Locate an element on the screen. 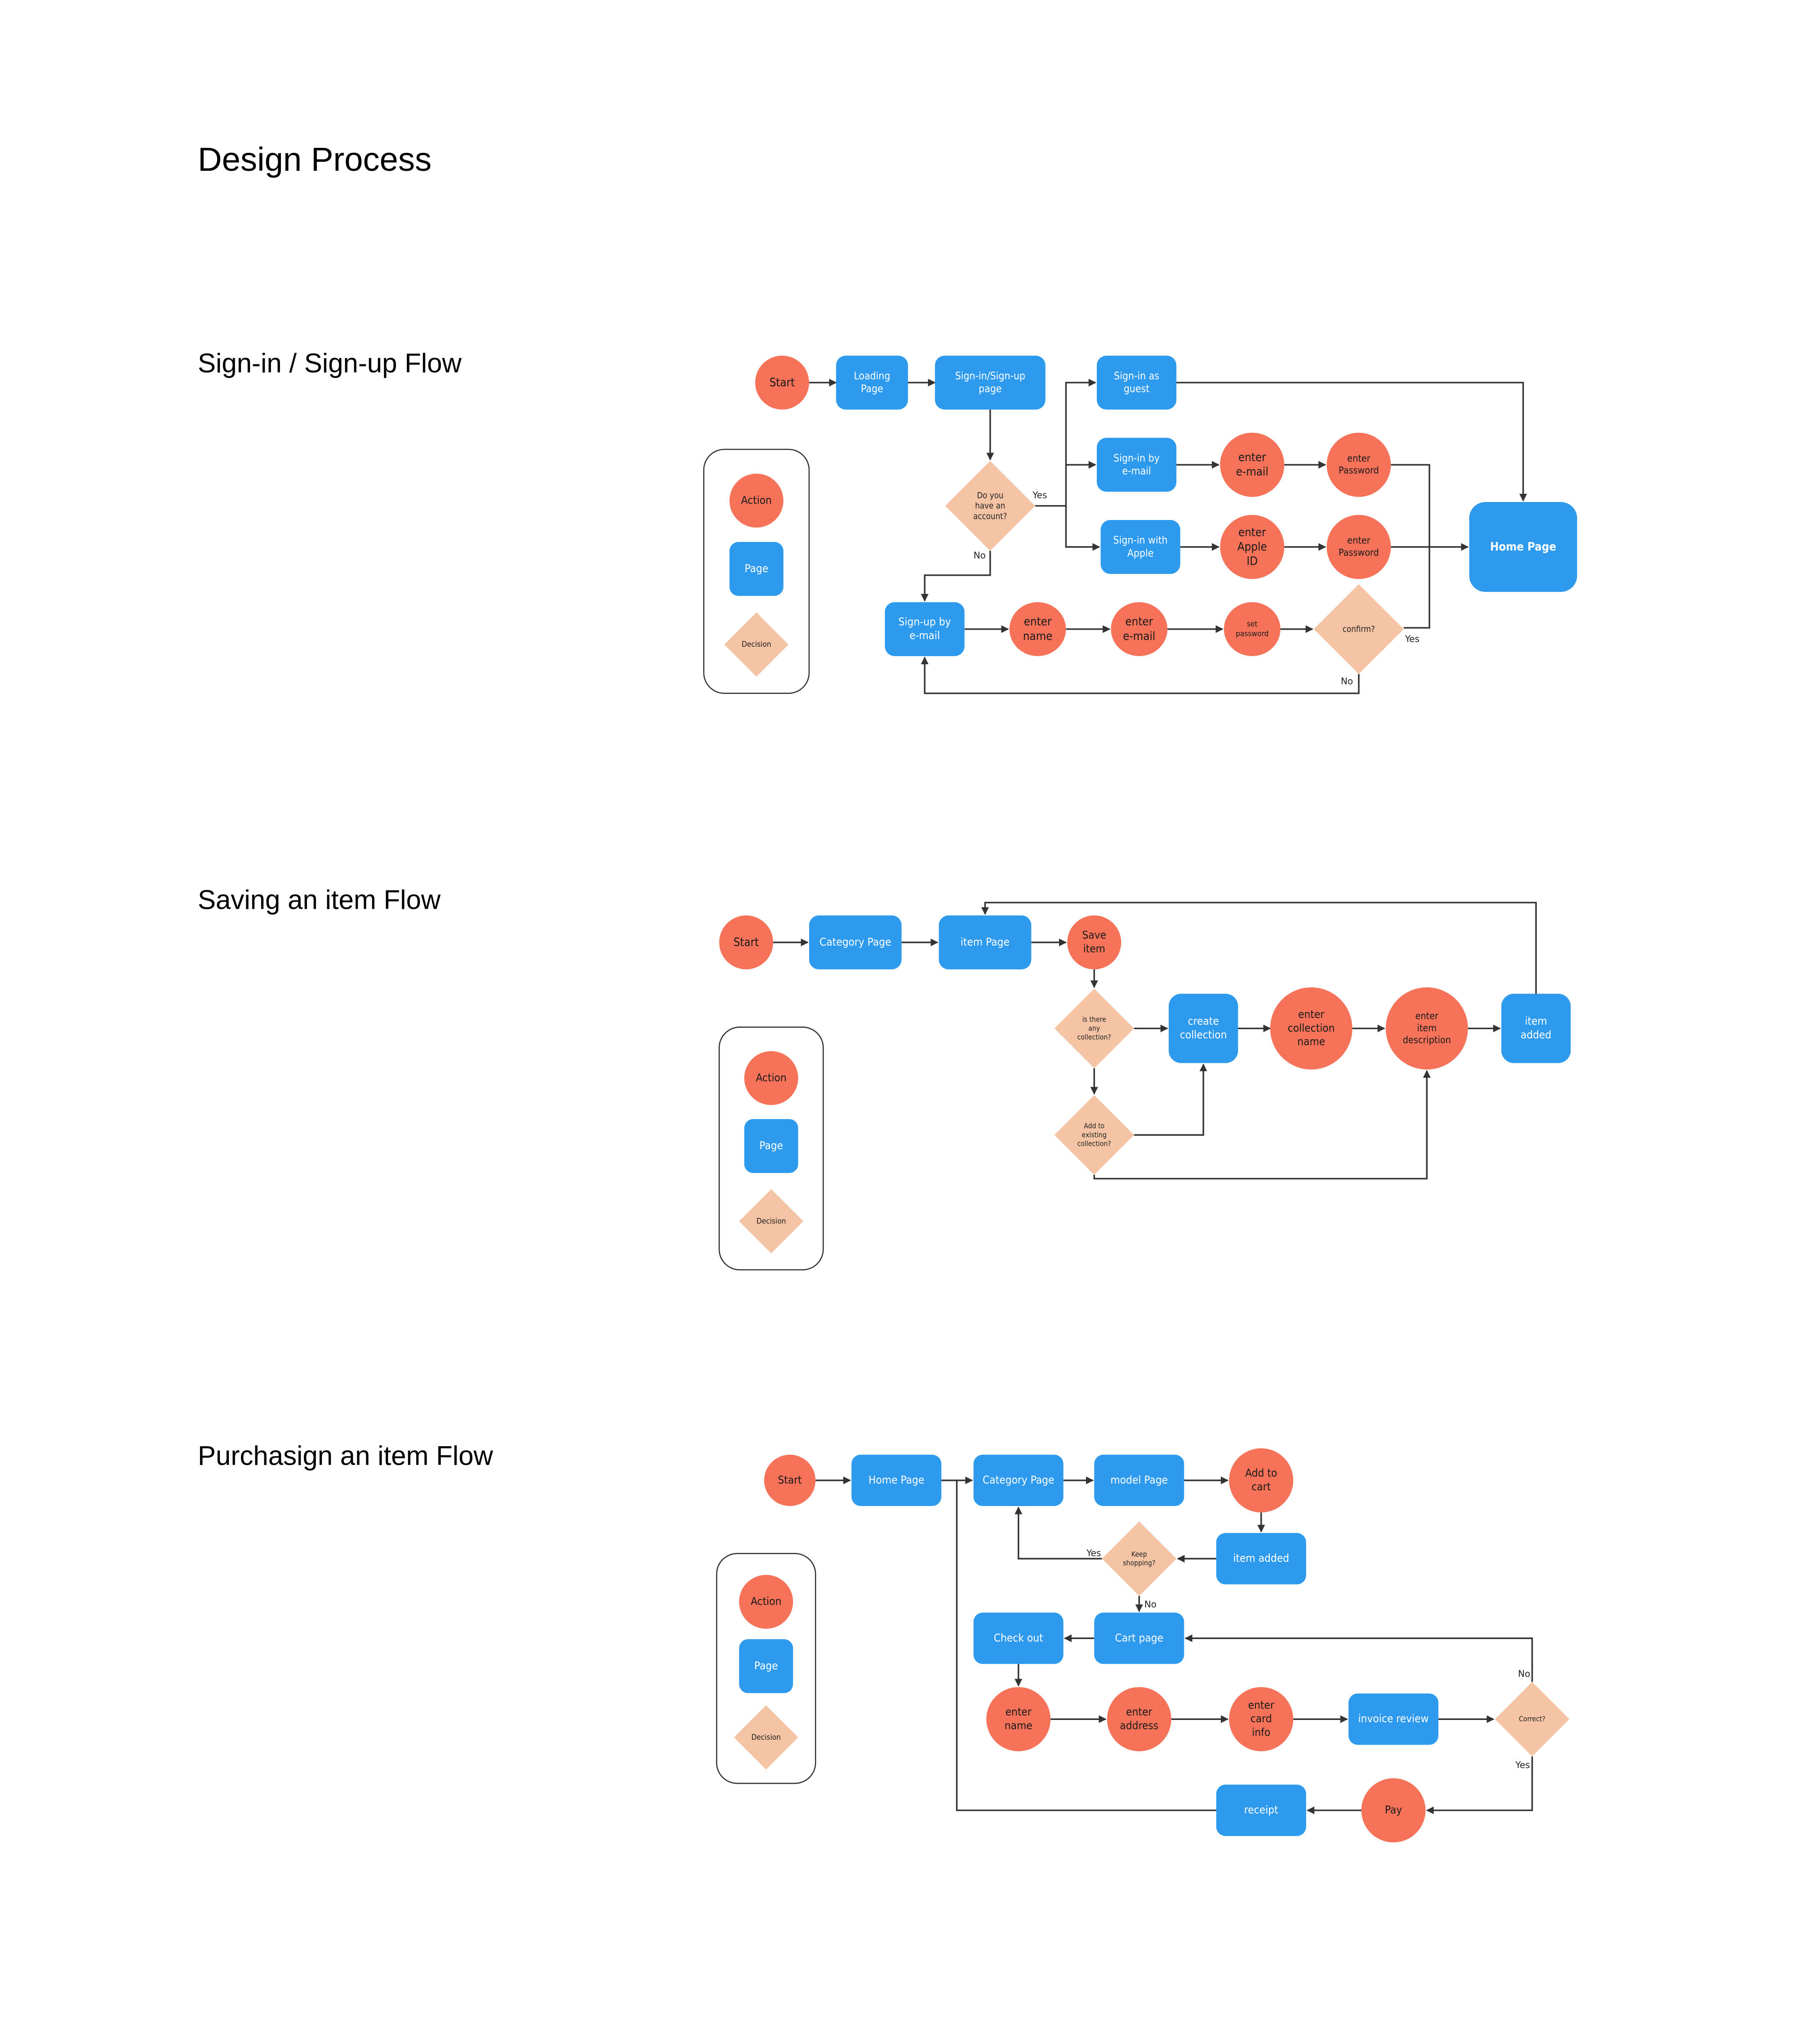 The height and width of the screenshot is (2044, 1798). saving-node-itempage: item Page is located at coordinates (985, 942).